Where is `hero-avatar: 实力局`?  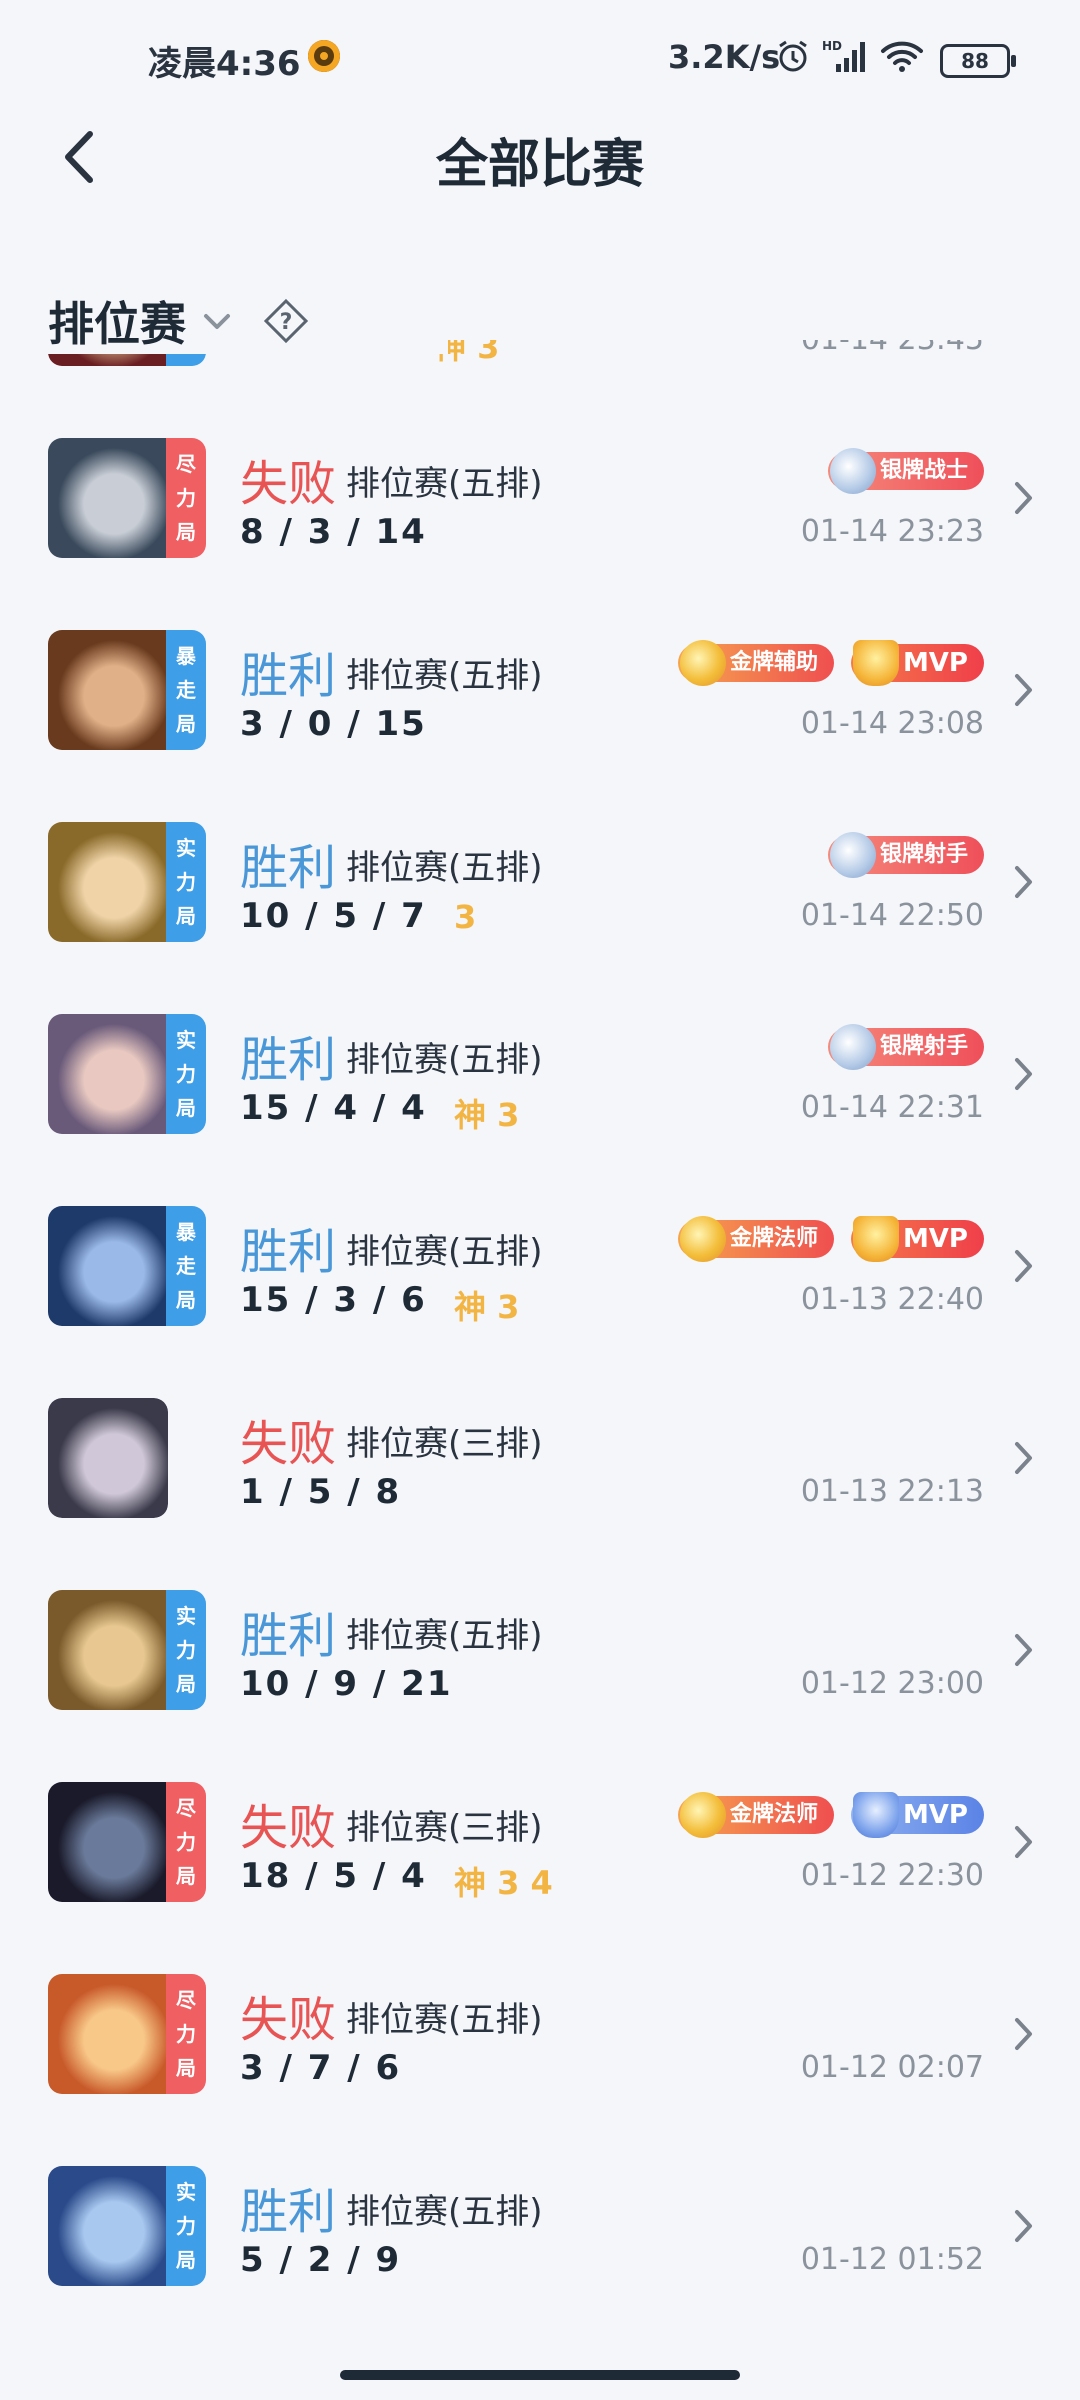
hero-avatar: 实力局 is located at coordinates (127, 1650).